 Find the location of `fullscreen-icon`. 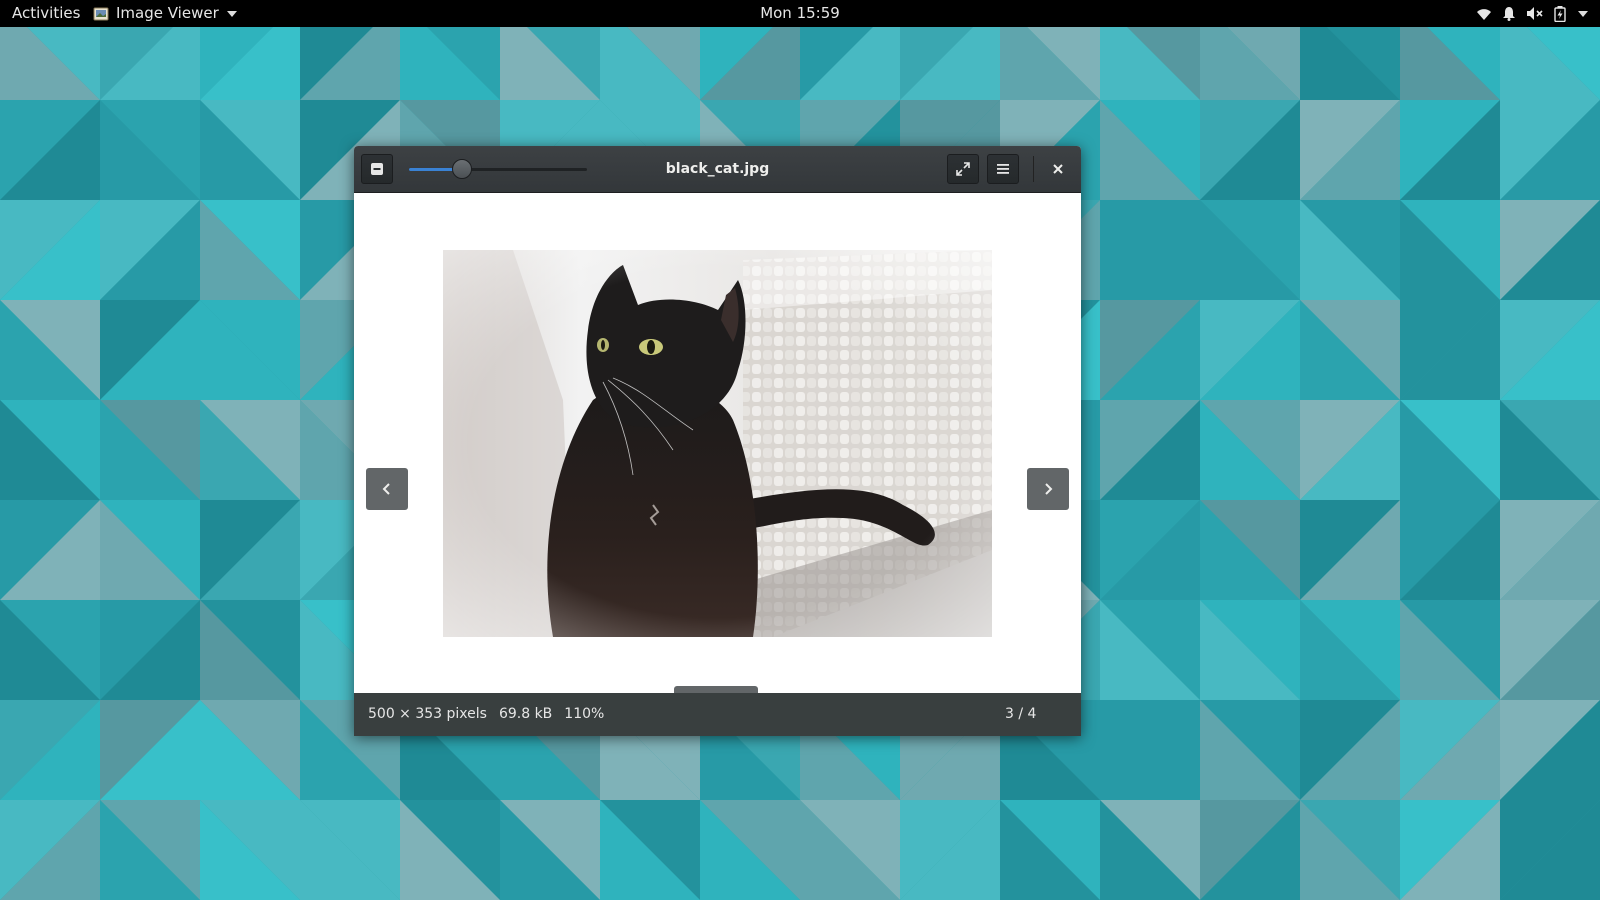

fullscreen-icon is located at coordinates (963, 169).